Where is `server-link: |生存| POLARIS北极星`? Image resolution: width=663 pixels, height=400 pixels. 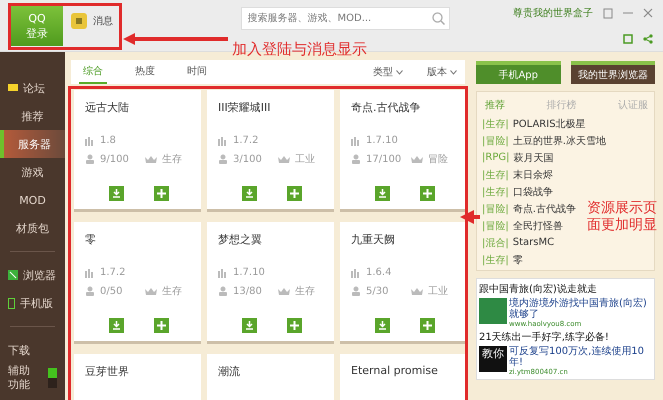
server-link: |生存| POLARIS北极星 is located at coordinates (534, 123).